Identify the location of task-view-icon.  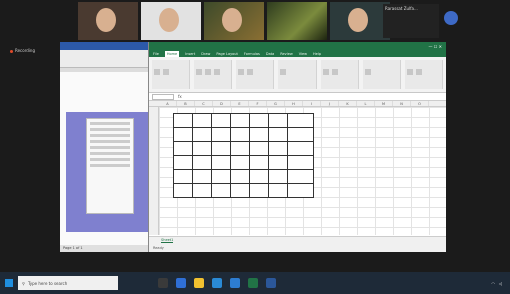
(163, 283).